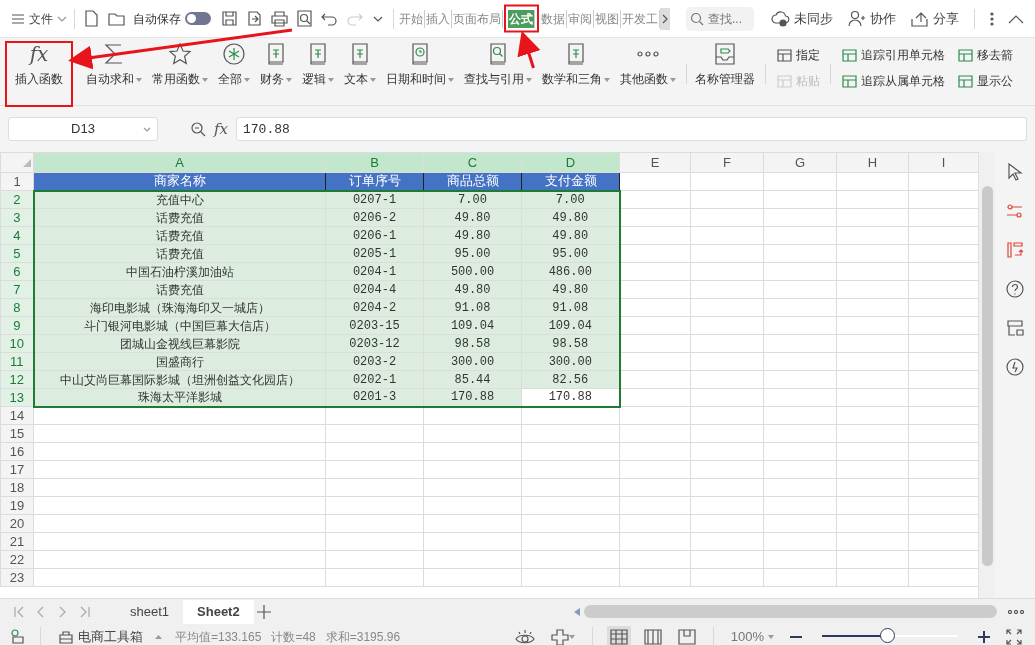 Image resolution: width=1035 pixels, height=645 pixels. I want to click on grid-icon, so click(784, 55).